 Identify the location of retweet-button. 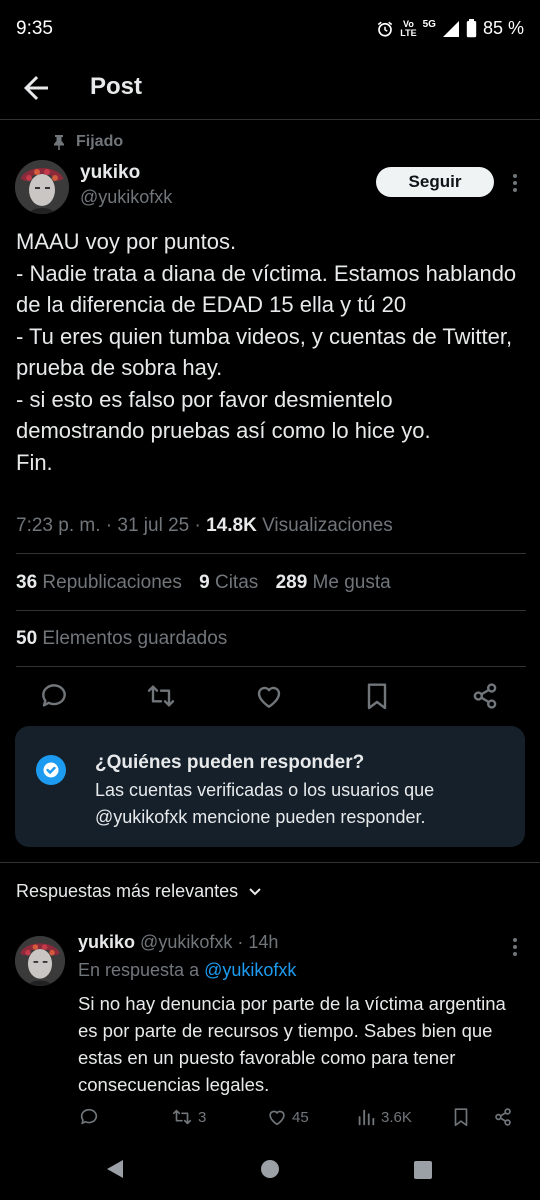
(161, 696).